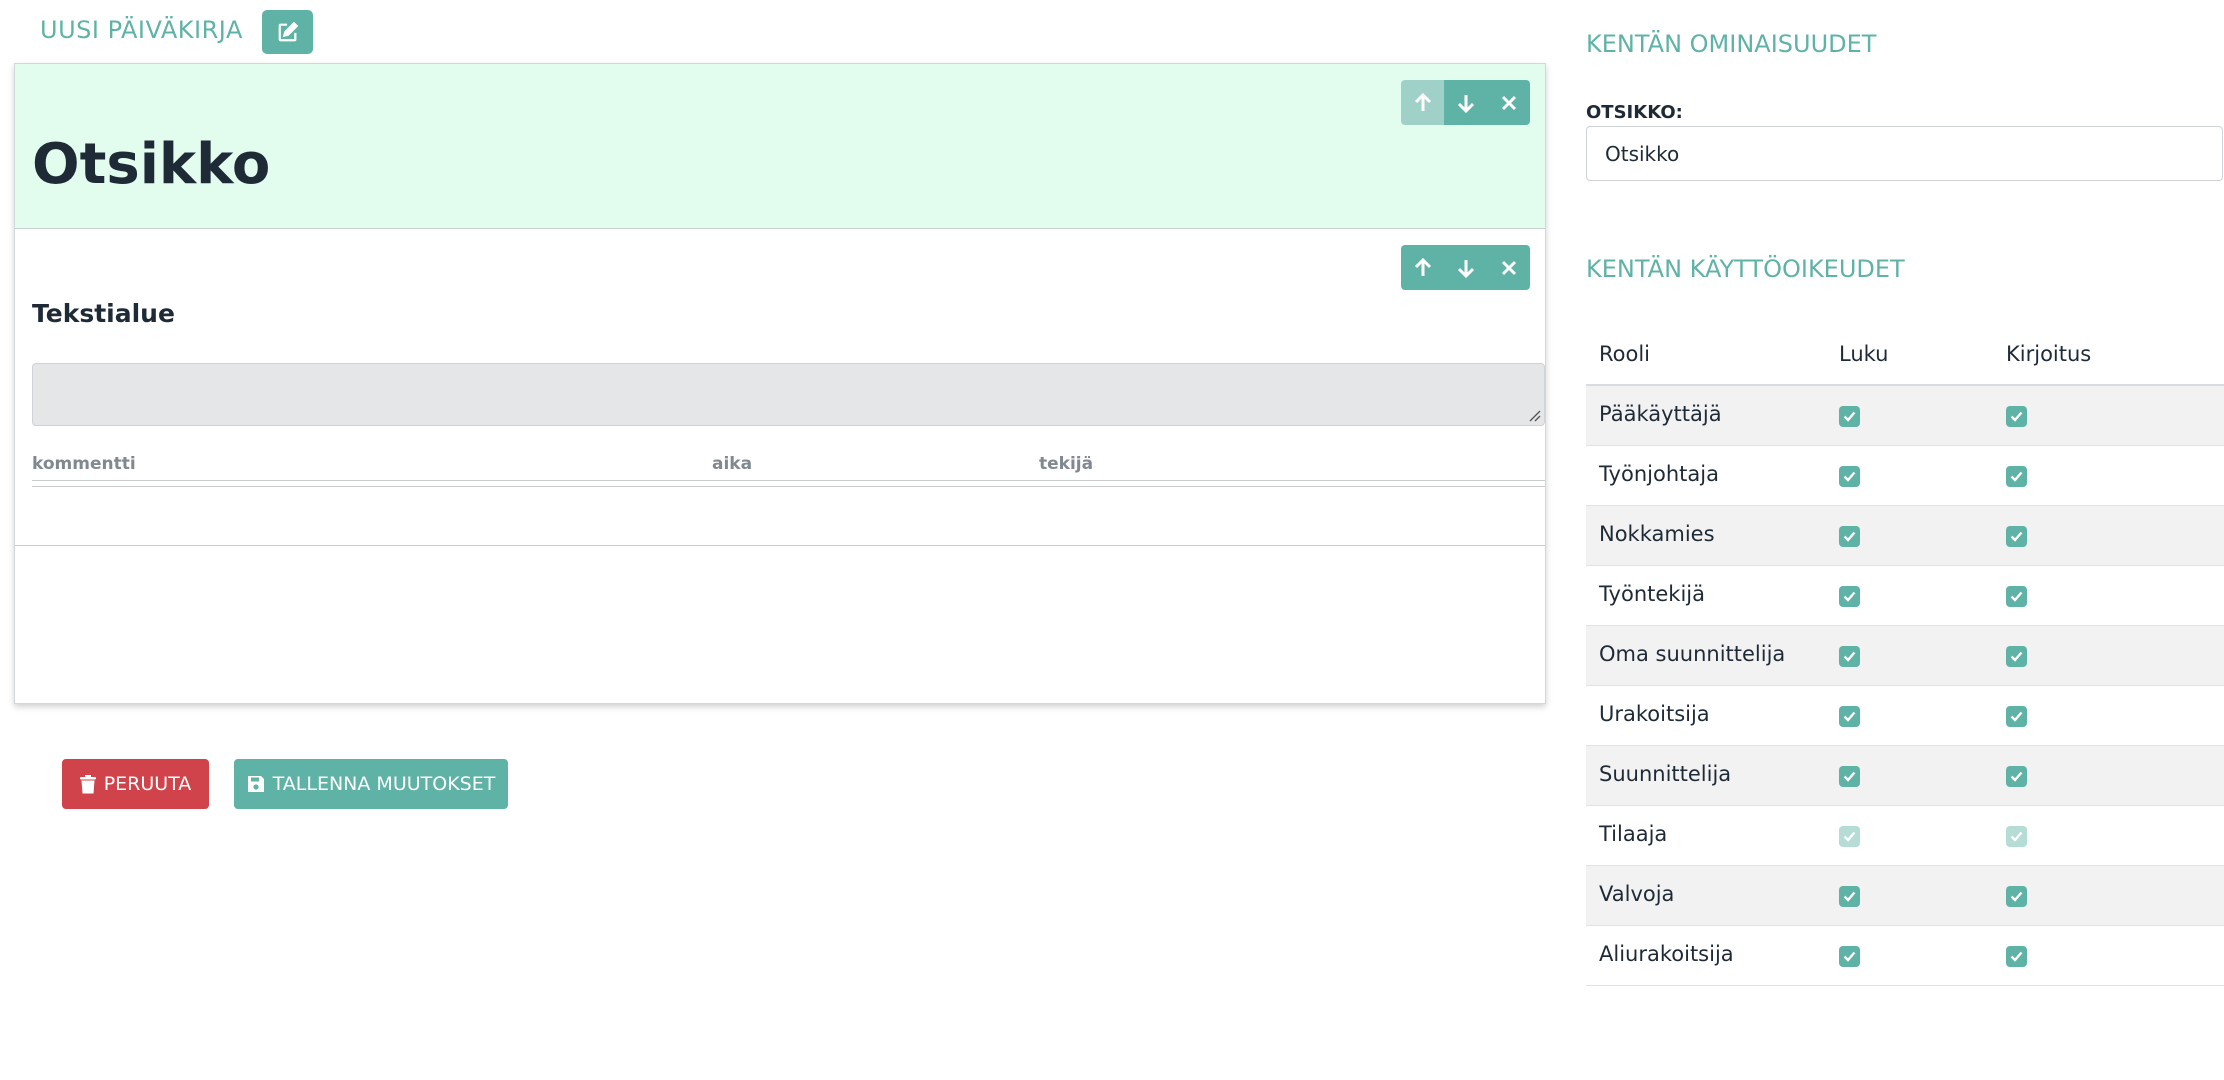 This screenshot has height=1080, width=2224. Describe the element at coordinates (384, 784) in the screenshot. I see `save-label: TALLENNA MUUTOKSET` at that location.